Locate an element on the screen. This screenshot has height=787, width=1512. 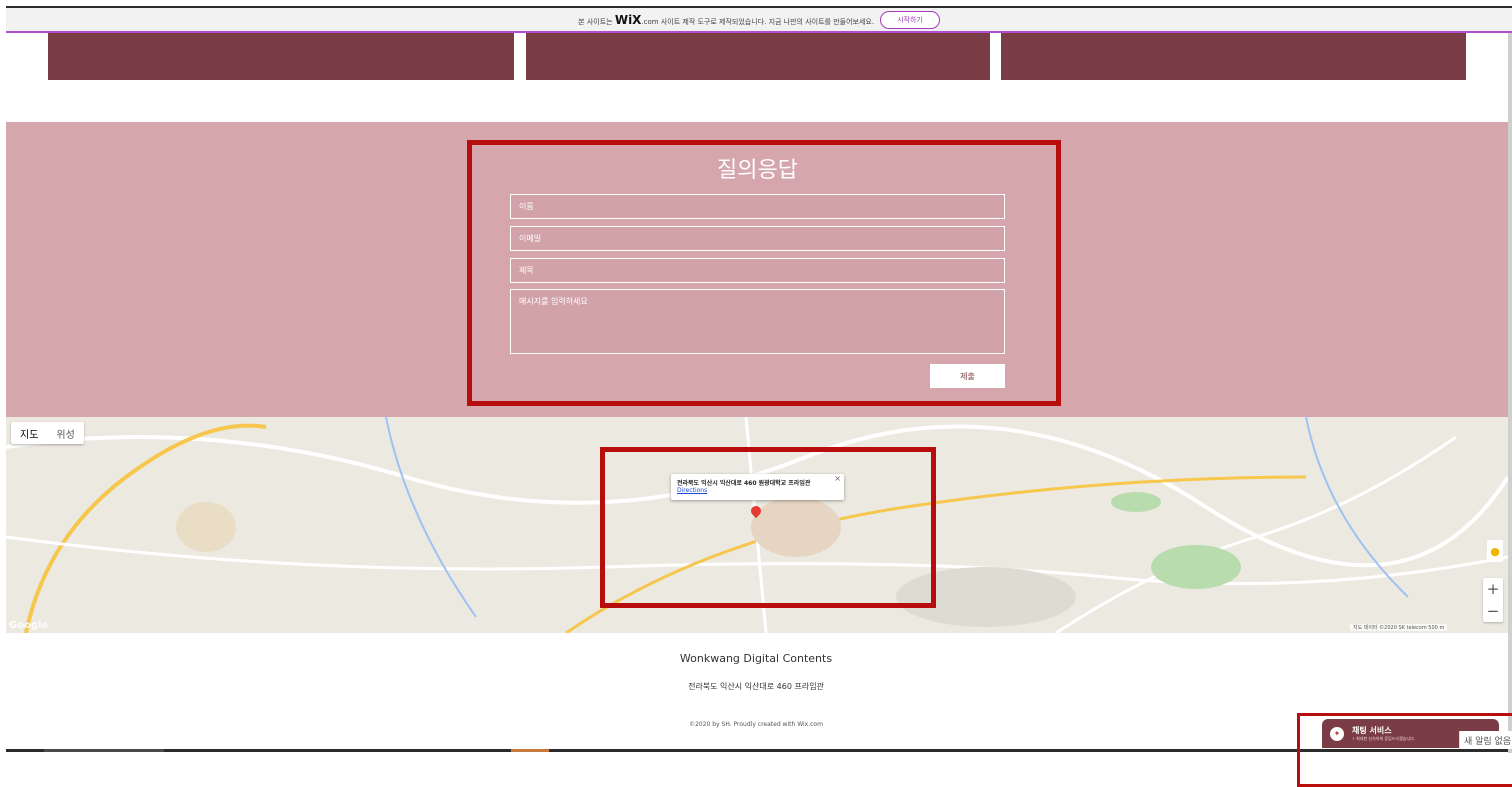
footer-address: 전라북도 익산시 익산대로 460 프라임관 is located at coordinates (756, 686).